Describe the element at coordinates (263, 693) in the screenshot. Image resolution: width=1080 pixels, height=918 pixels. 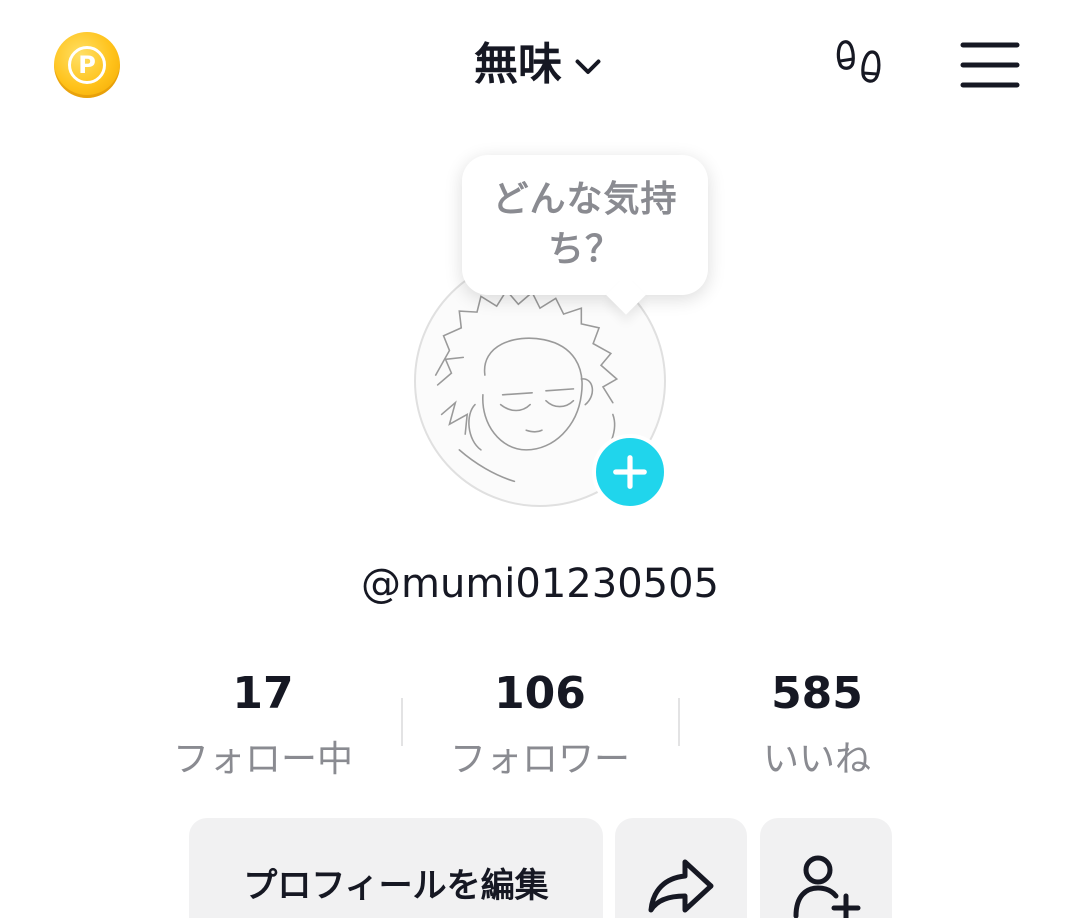
I see `stat-following-count: 17` at that location.